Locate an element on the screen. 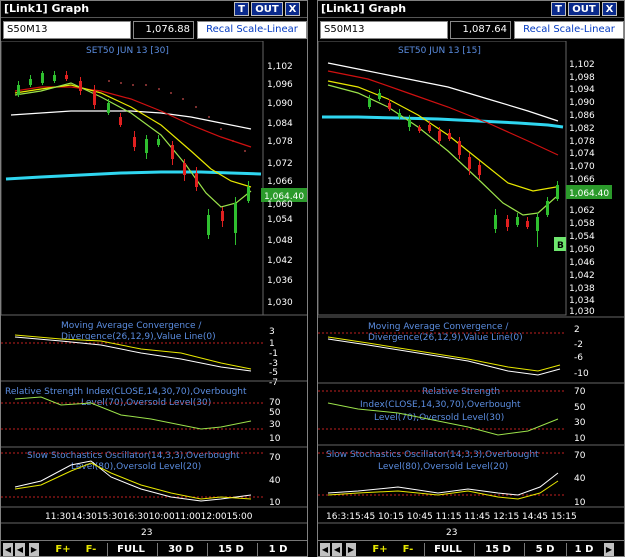 Image resolution: width=625 pixels, height=557 pixels. y-tick: 1,094 is located at coordinates (582, 90).